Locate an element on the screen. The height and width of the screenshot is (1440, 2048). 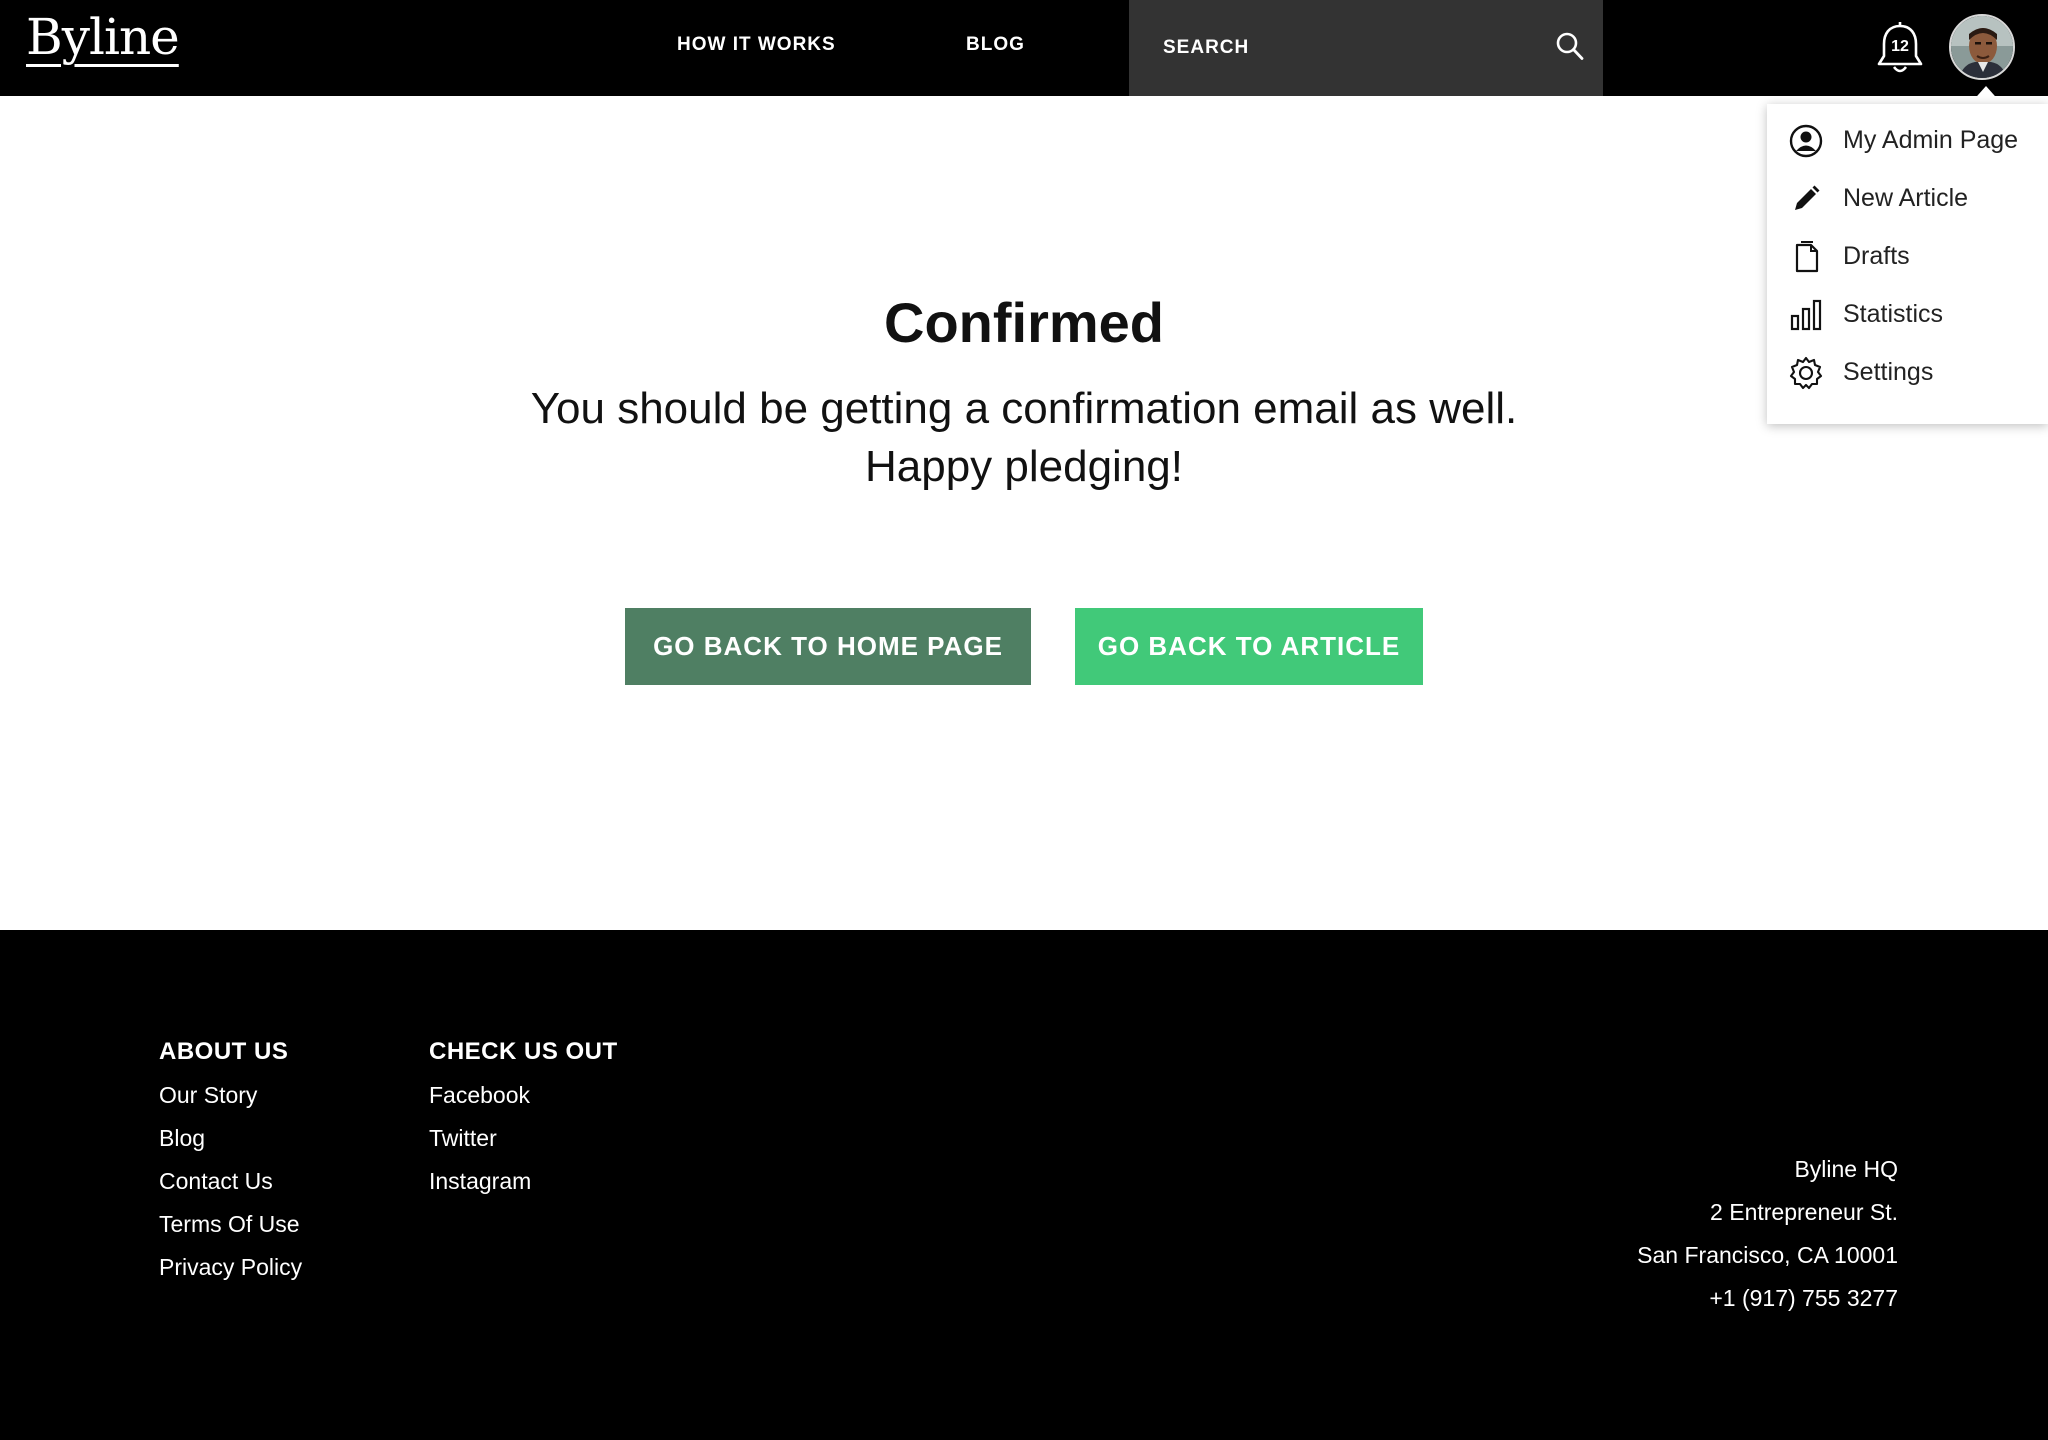
footer-about-heading: ABOUT US is located at coordinates (224, 1051).